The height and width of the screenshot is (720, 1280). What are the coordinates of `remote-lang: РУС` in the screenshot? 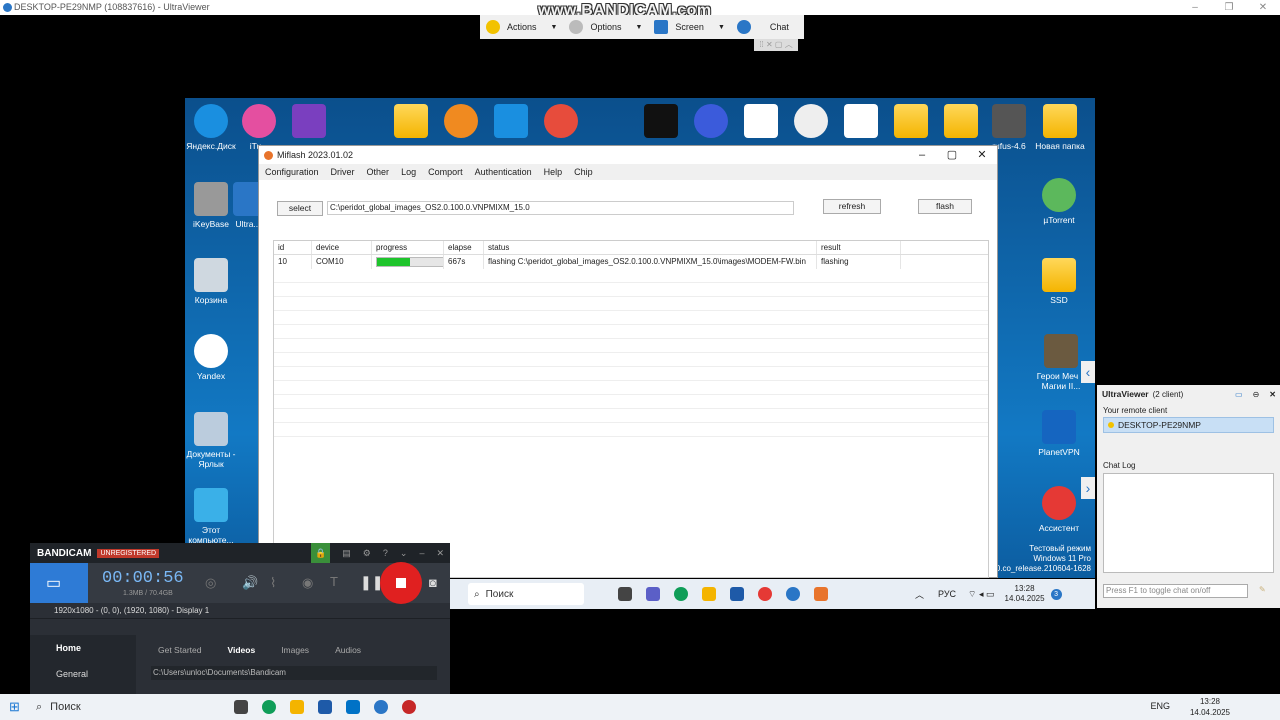 It's located at (947, 594).